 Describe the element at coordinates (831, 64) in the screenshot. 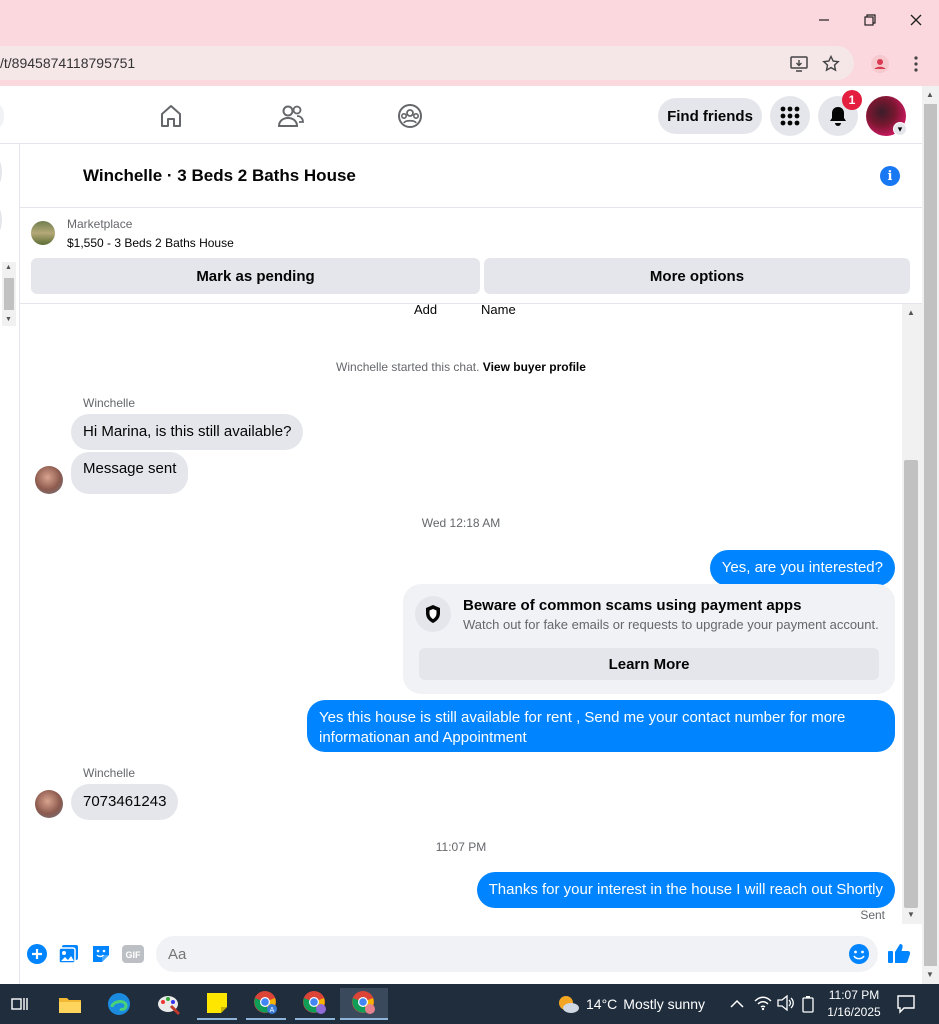

I see `bookmark-star-icon` at that location.